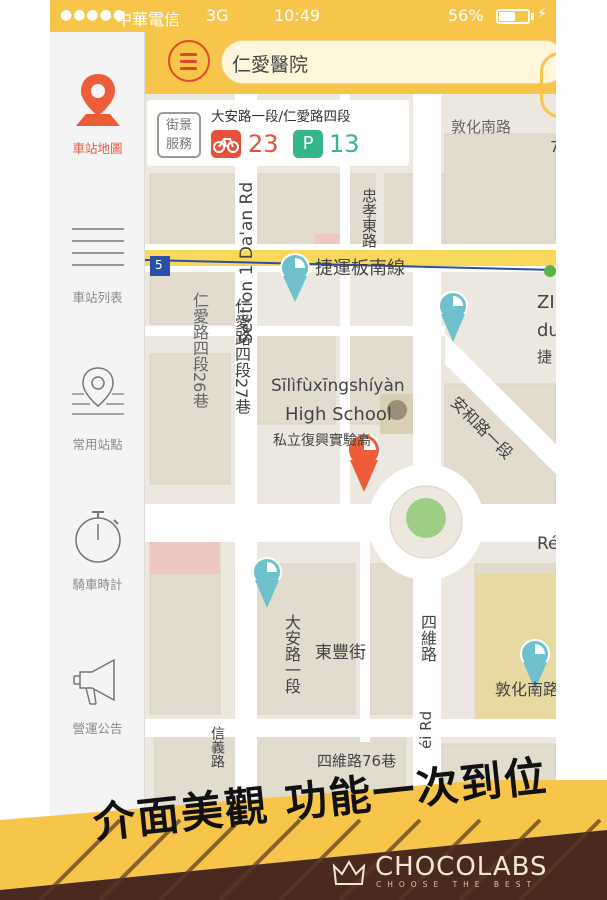  I want to click on locate-button, so click(548, 85).